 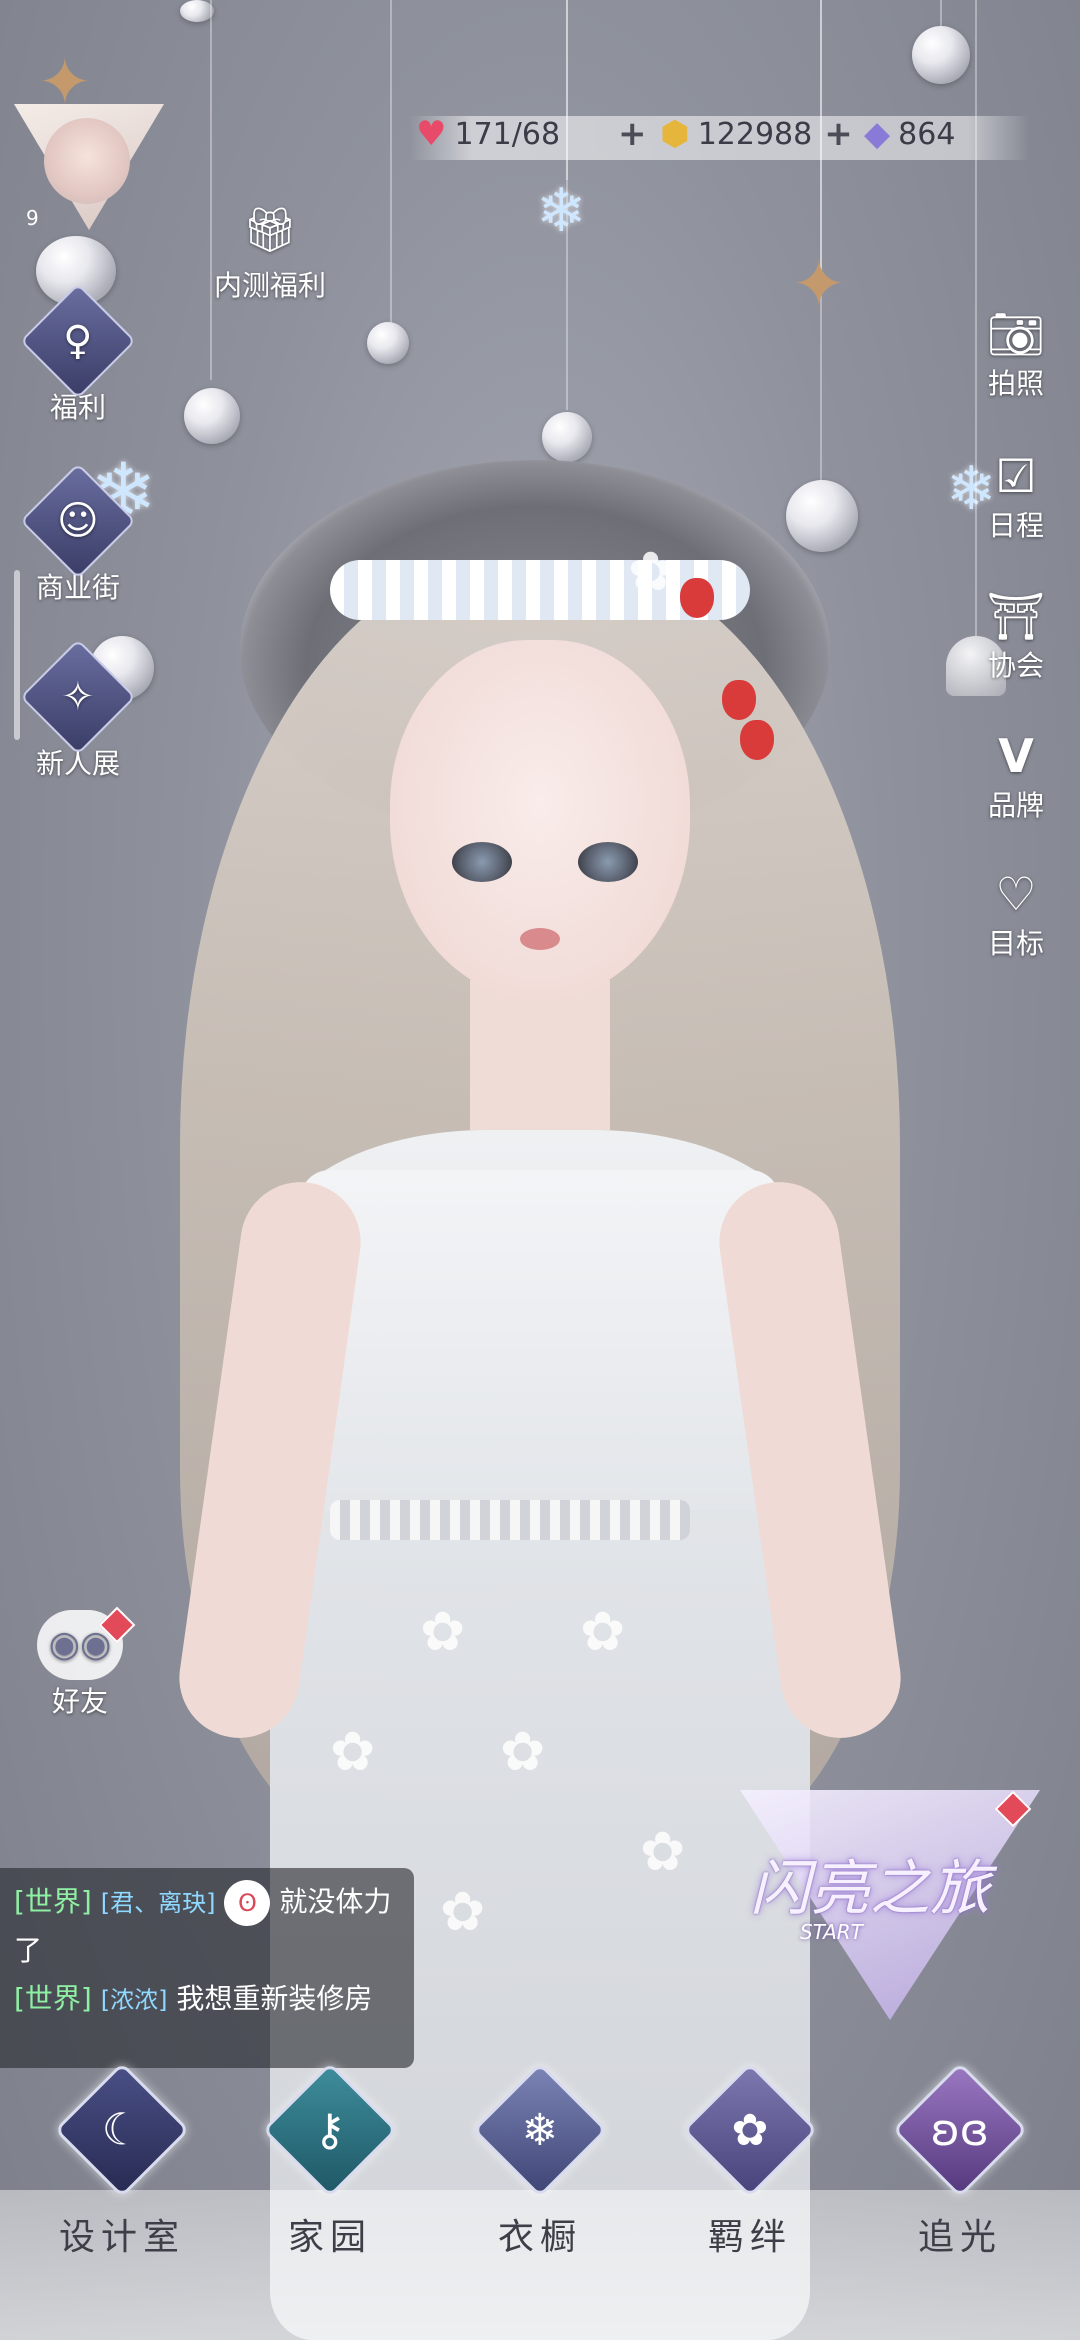 I want to click on flower-icon: ✿, so click(x=750, y=2130).